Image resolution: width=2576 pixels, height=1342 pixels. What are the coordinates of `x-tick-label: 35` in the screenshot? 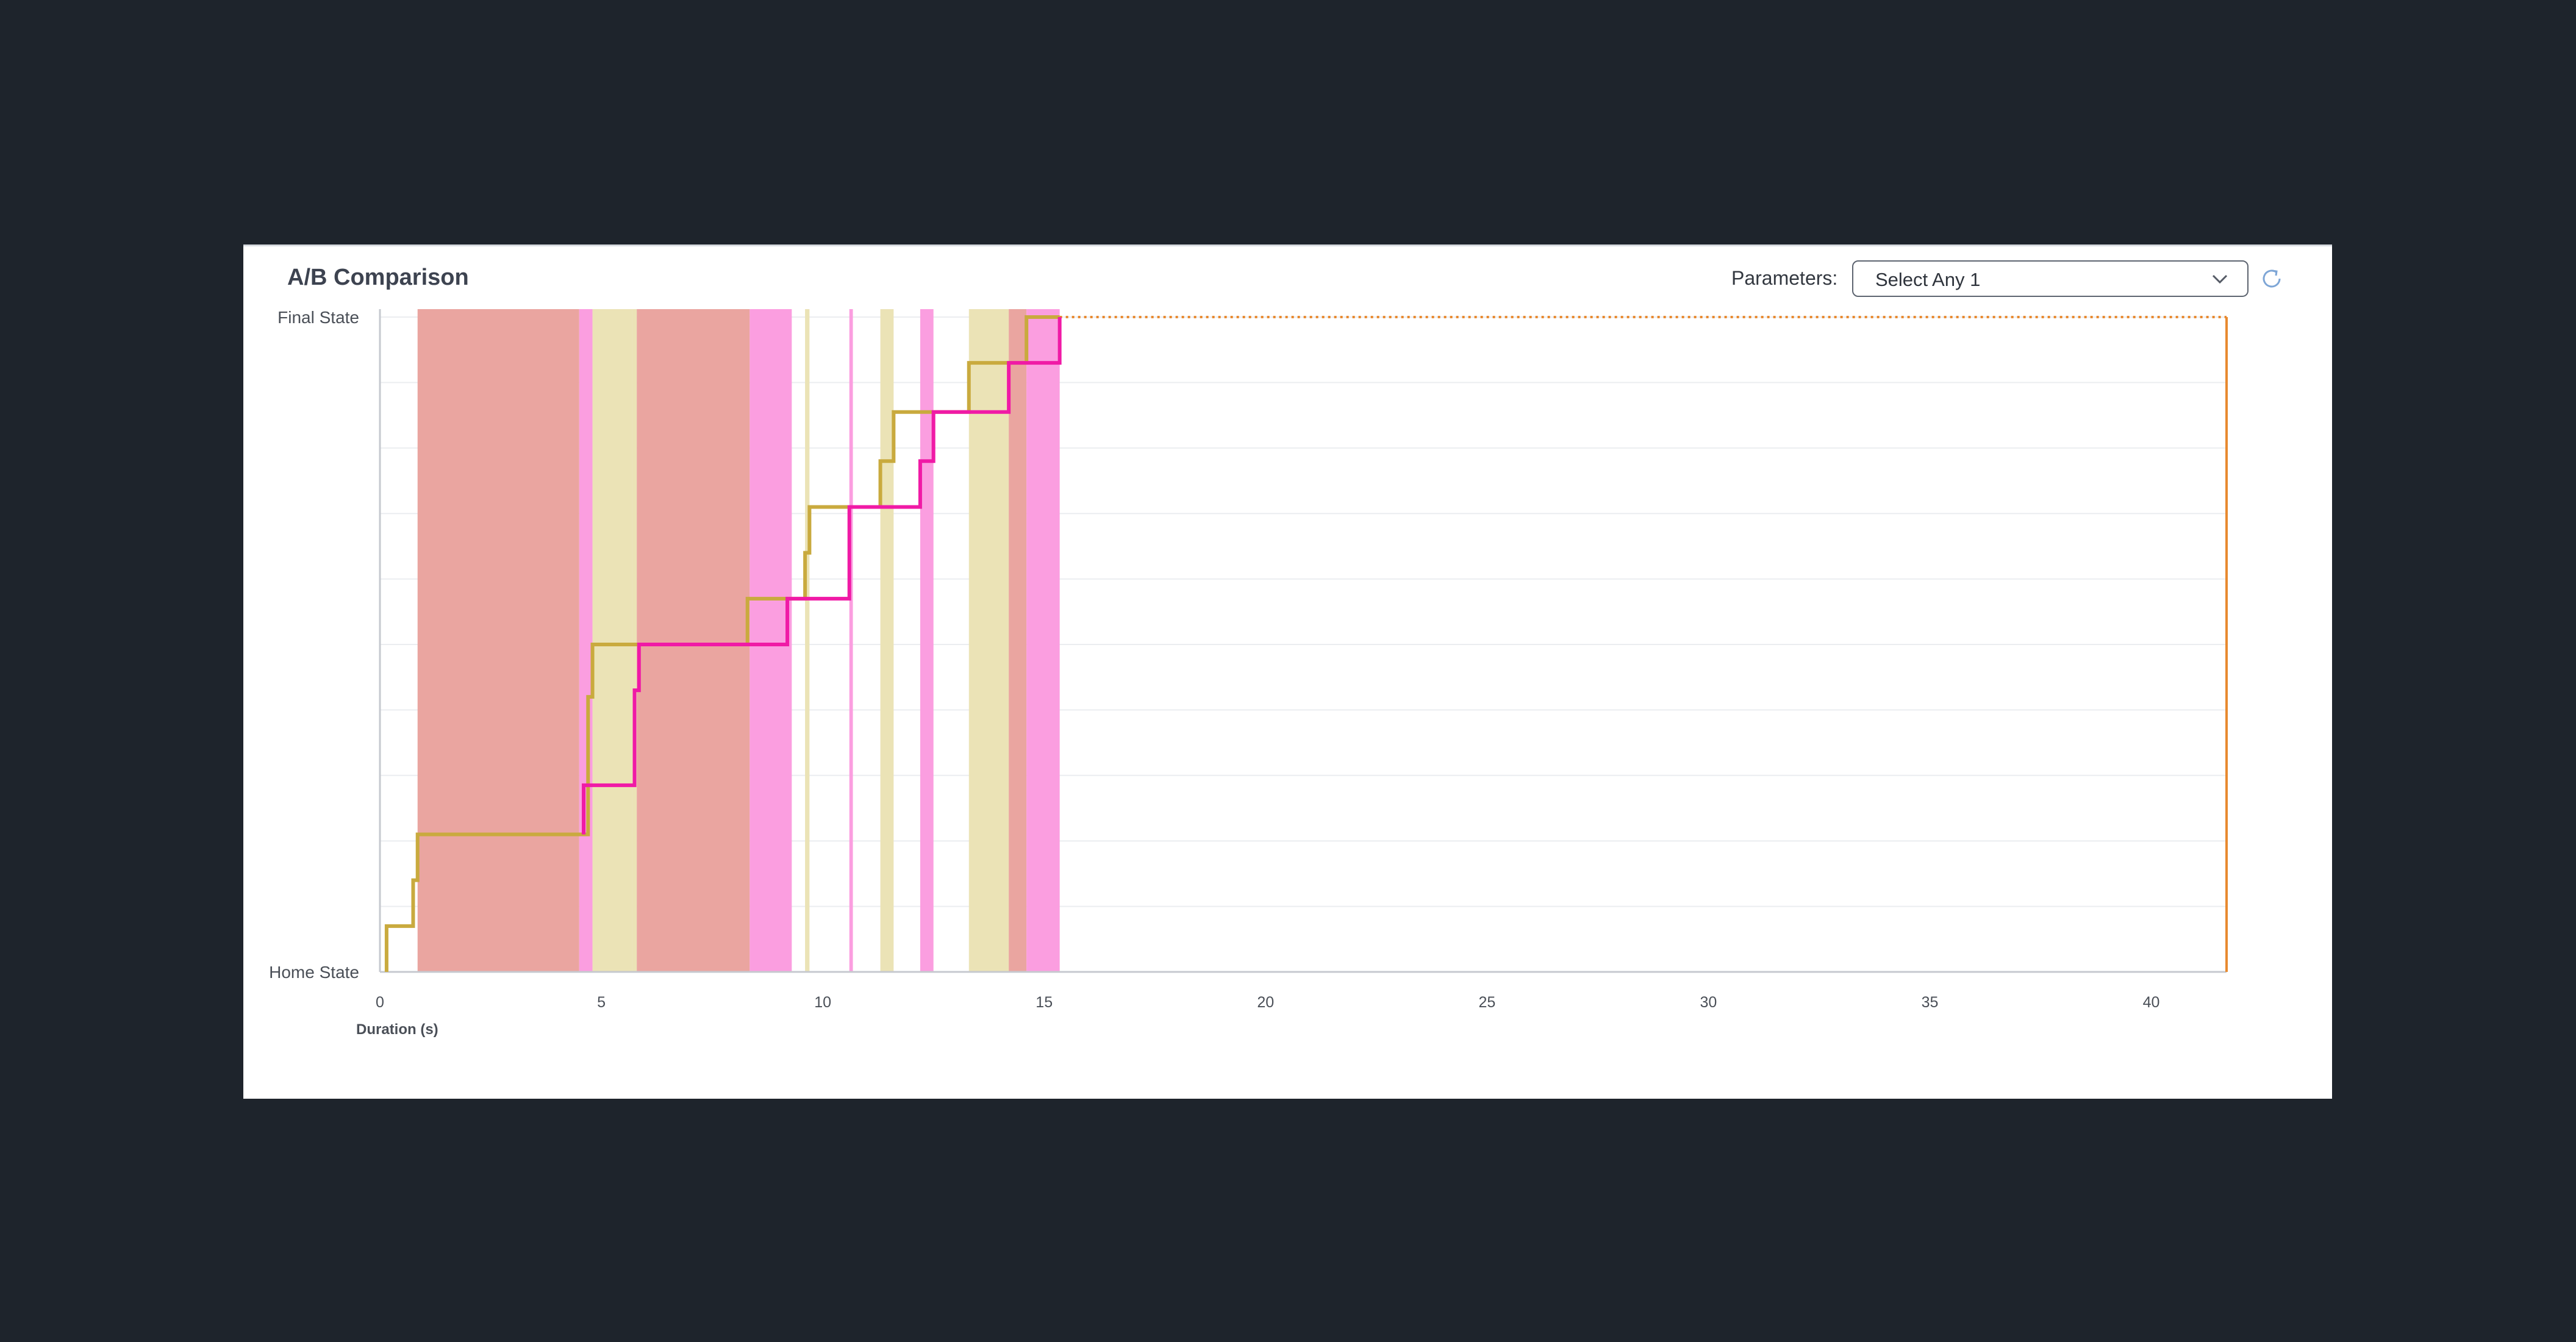 It's located at (1930, 1002).